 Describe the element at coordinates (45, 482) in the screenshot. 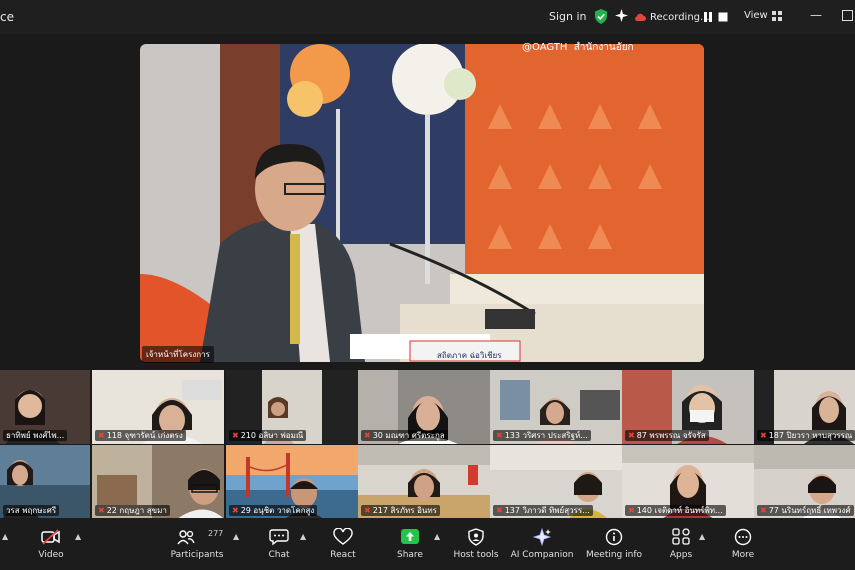

I see `participant-tile: วรส พฤกษะศรี` at that location.